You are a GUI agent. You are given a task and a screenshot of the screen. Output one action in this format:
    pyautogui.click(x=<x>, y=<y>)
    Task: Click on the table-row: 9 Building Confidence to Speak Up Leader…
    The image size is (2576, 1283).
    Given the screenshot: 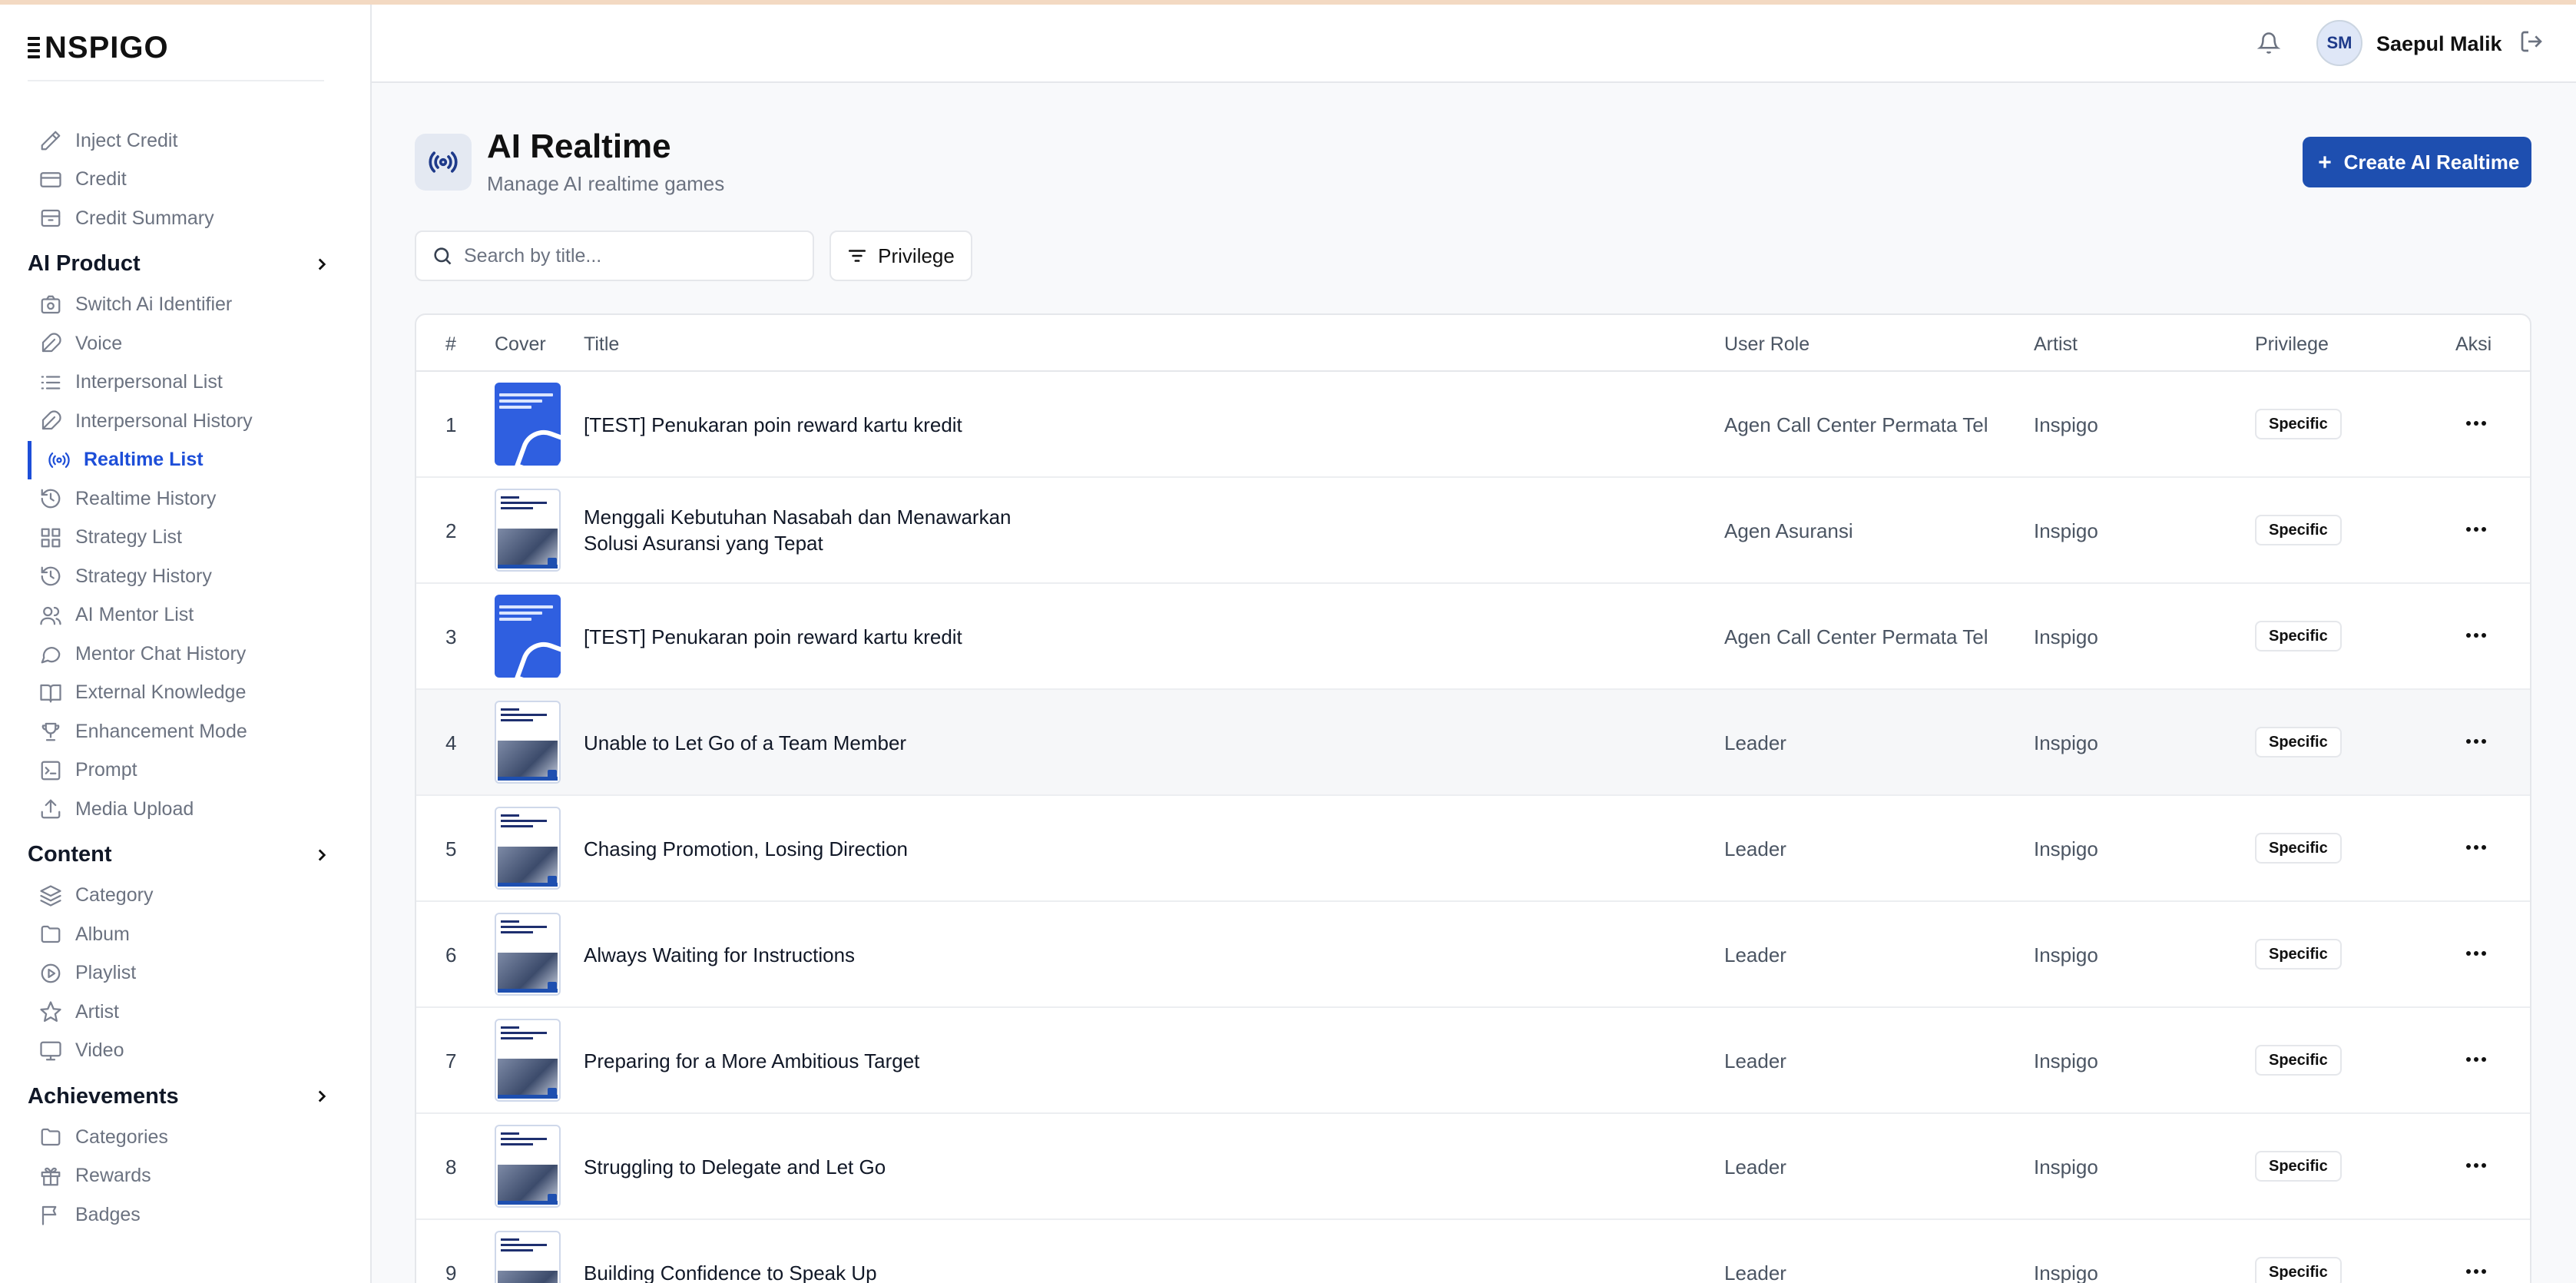 What is the action you would take?
    pyautogui.click(x=1473, y=1251)
    